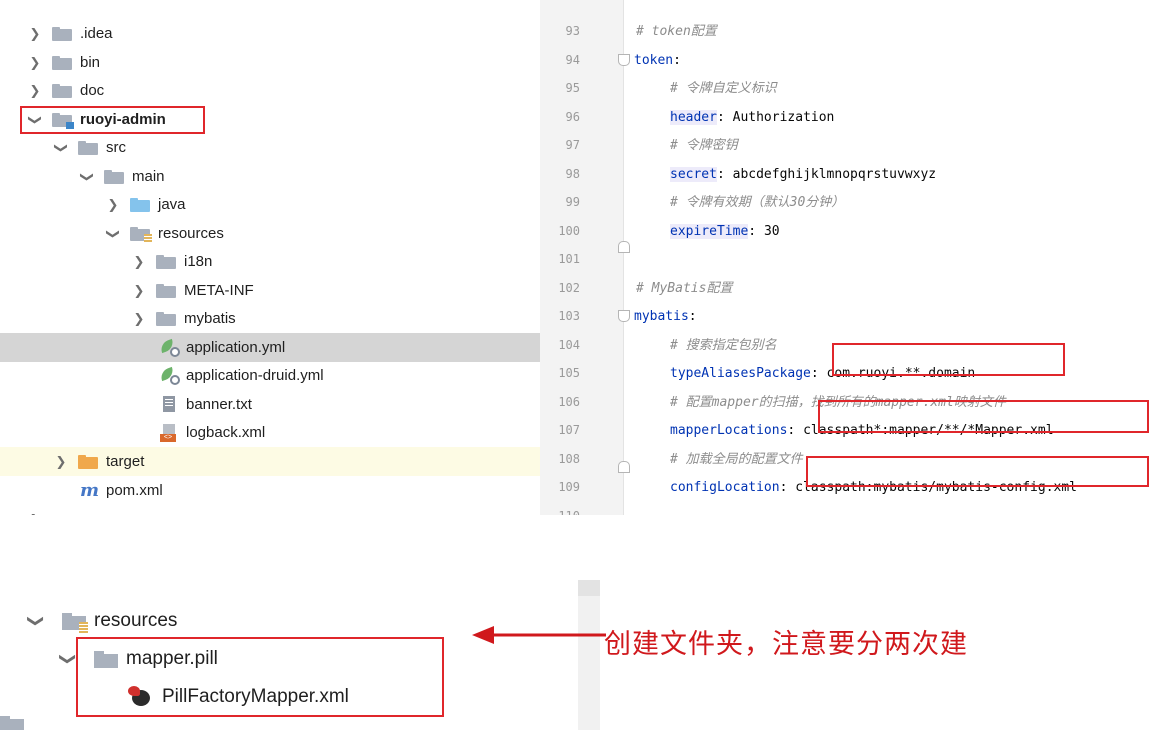 The height and width of the screenshot is (730, 1149). Describe the element at coordinates (270, 347) in the screenshot. I see `tree-item-application-yml: application.yml` at that location.